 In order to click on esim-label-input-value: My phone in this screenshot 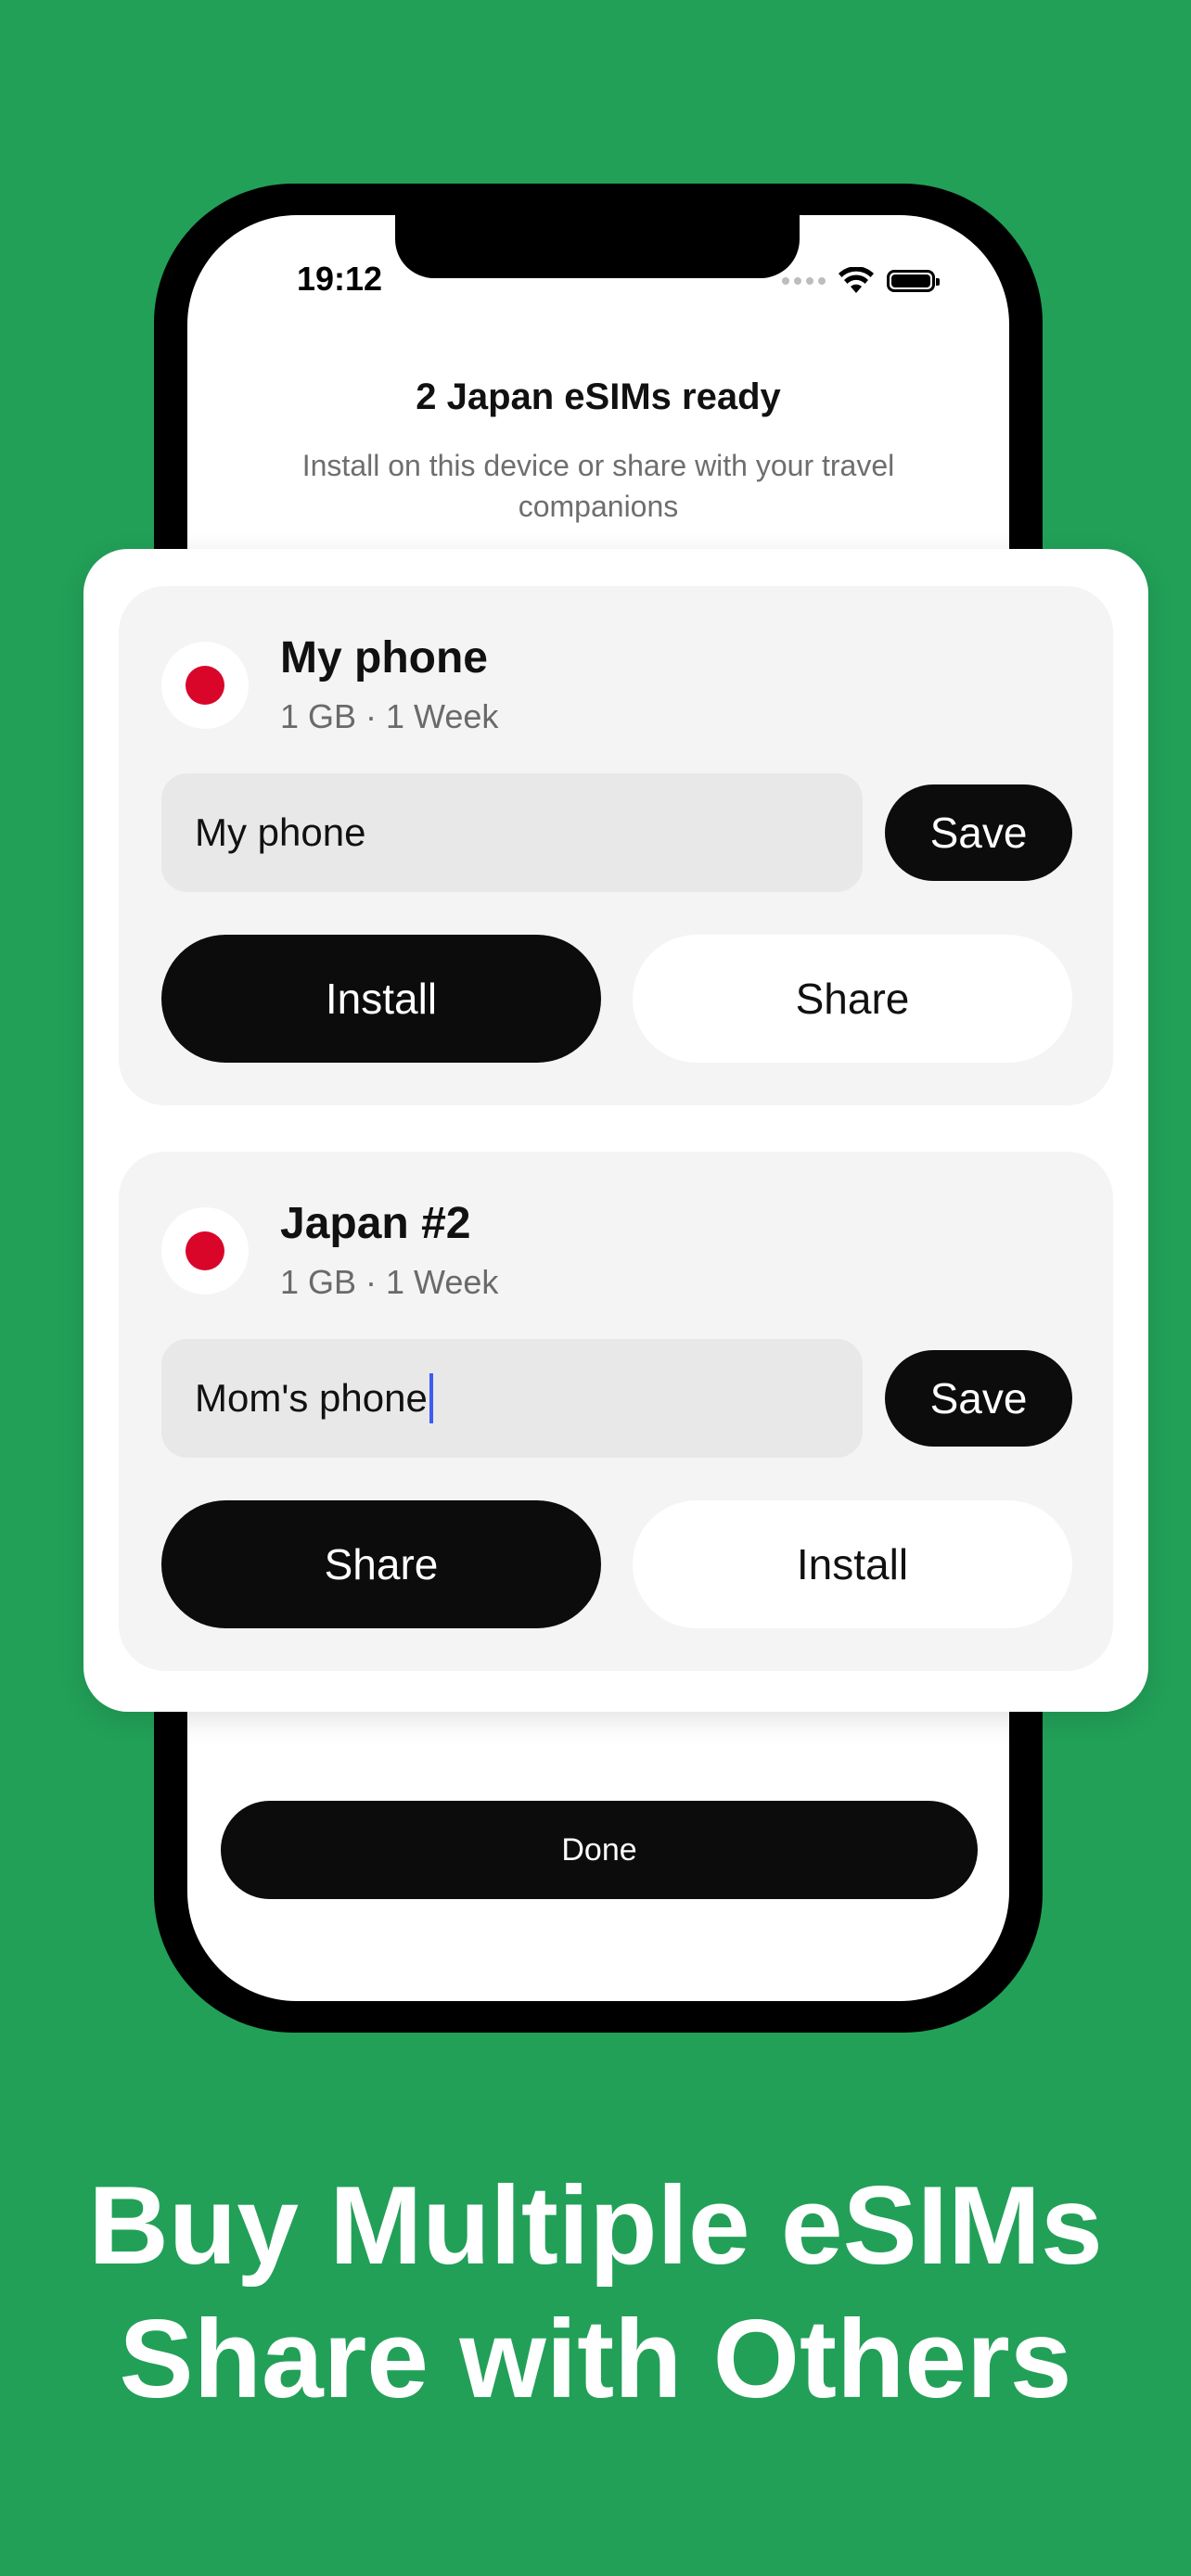, I will do `click(280, 832)`.